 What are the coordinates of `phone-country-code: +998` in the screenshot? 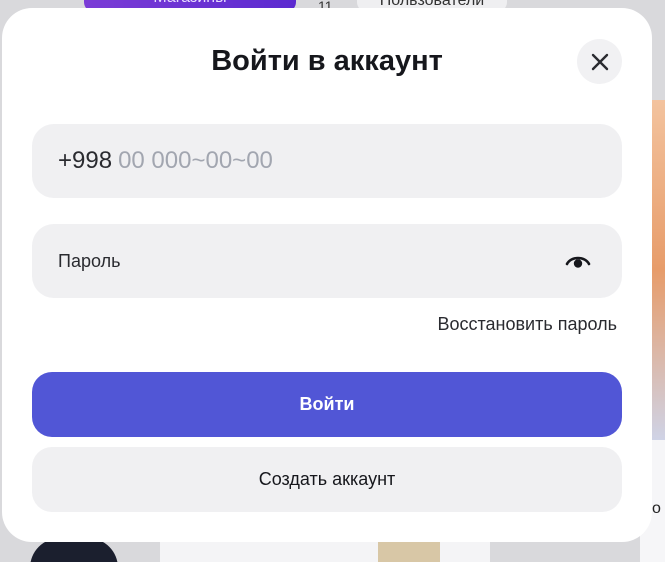 It's located at (85, 160).